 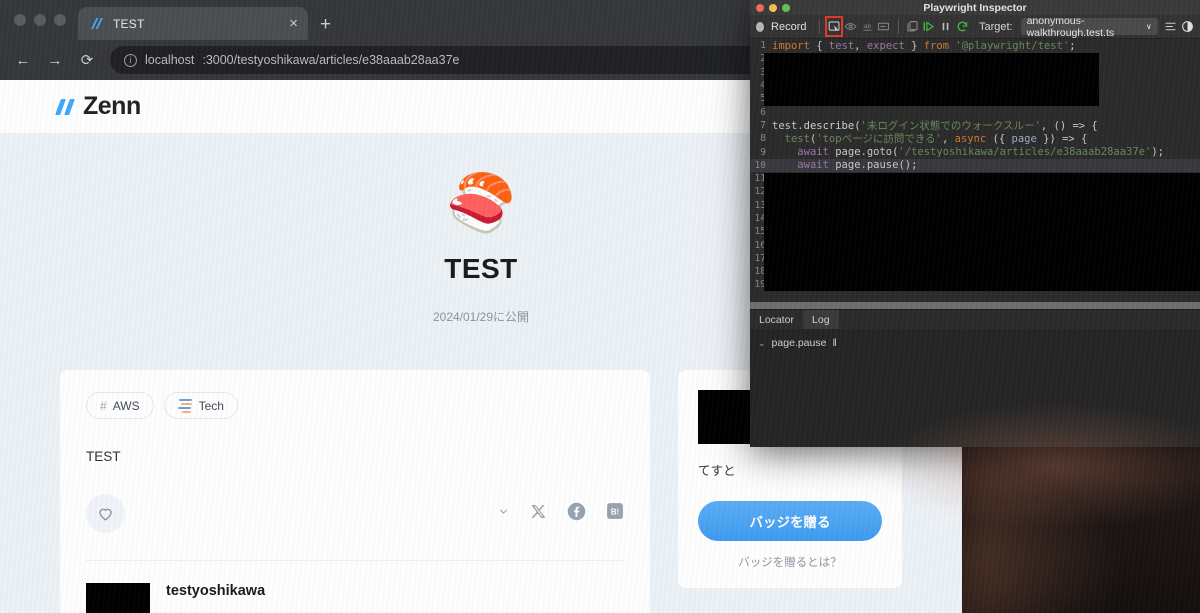 I want to click on tag-tech-label: Tech, so click(x=211, y=405).